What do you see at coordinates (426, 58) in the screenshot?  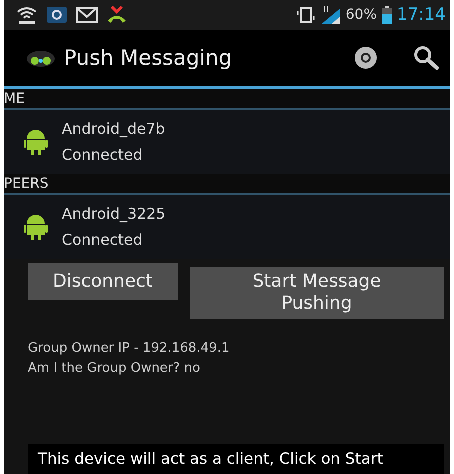 I see `search-icon` at bounding box center [426, 58].